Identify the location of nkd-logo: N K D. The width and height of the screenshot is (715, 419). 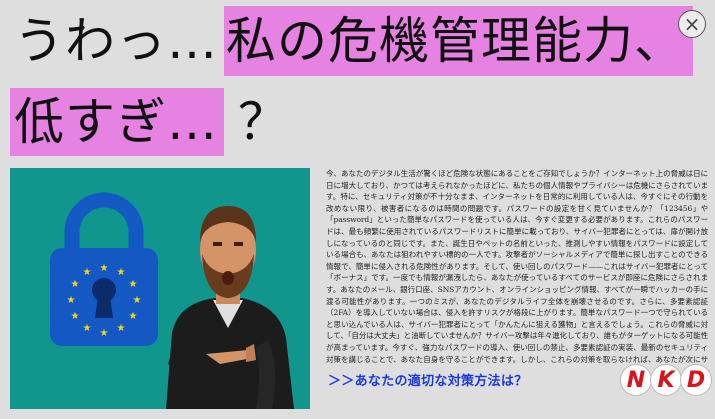
(666, 380).